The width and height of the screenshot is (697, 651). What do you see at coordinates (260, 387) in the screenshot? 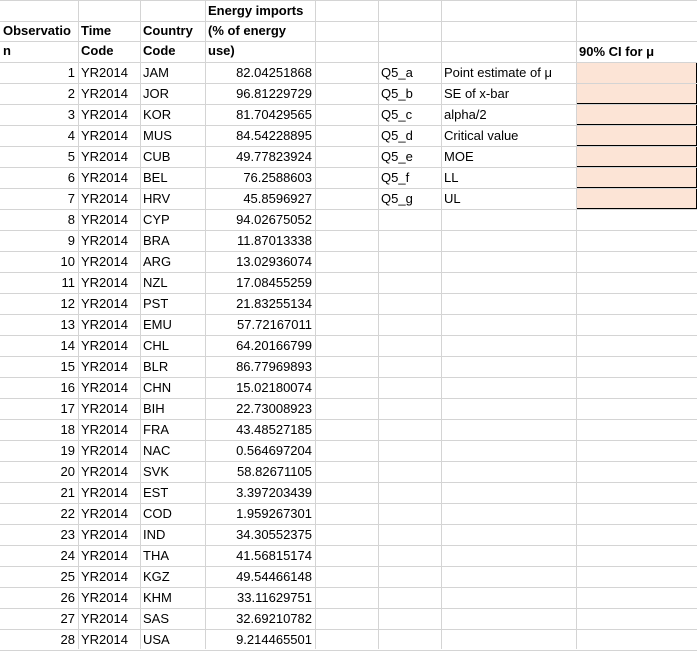
I see `cell-energy-imports: 15.02180074` at bounding box center [260, 387].